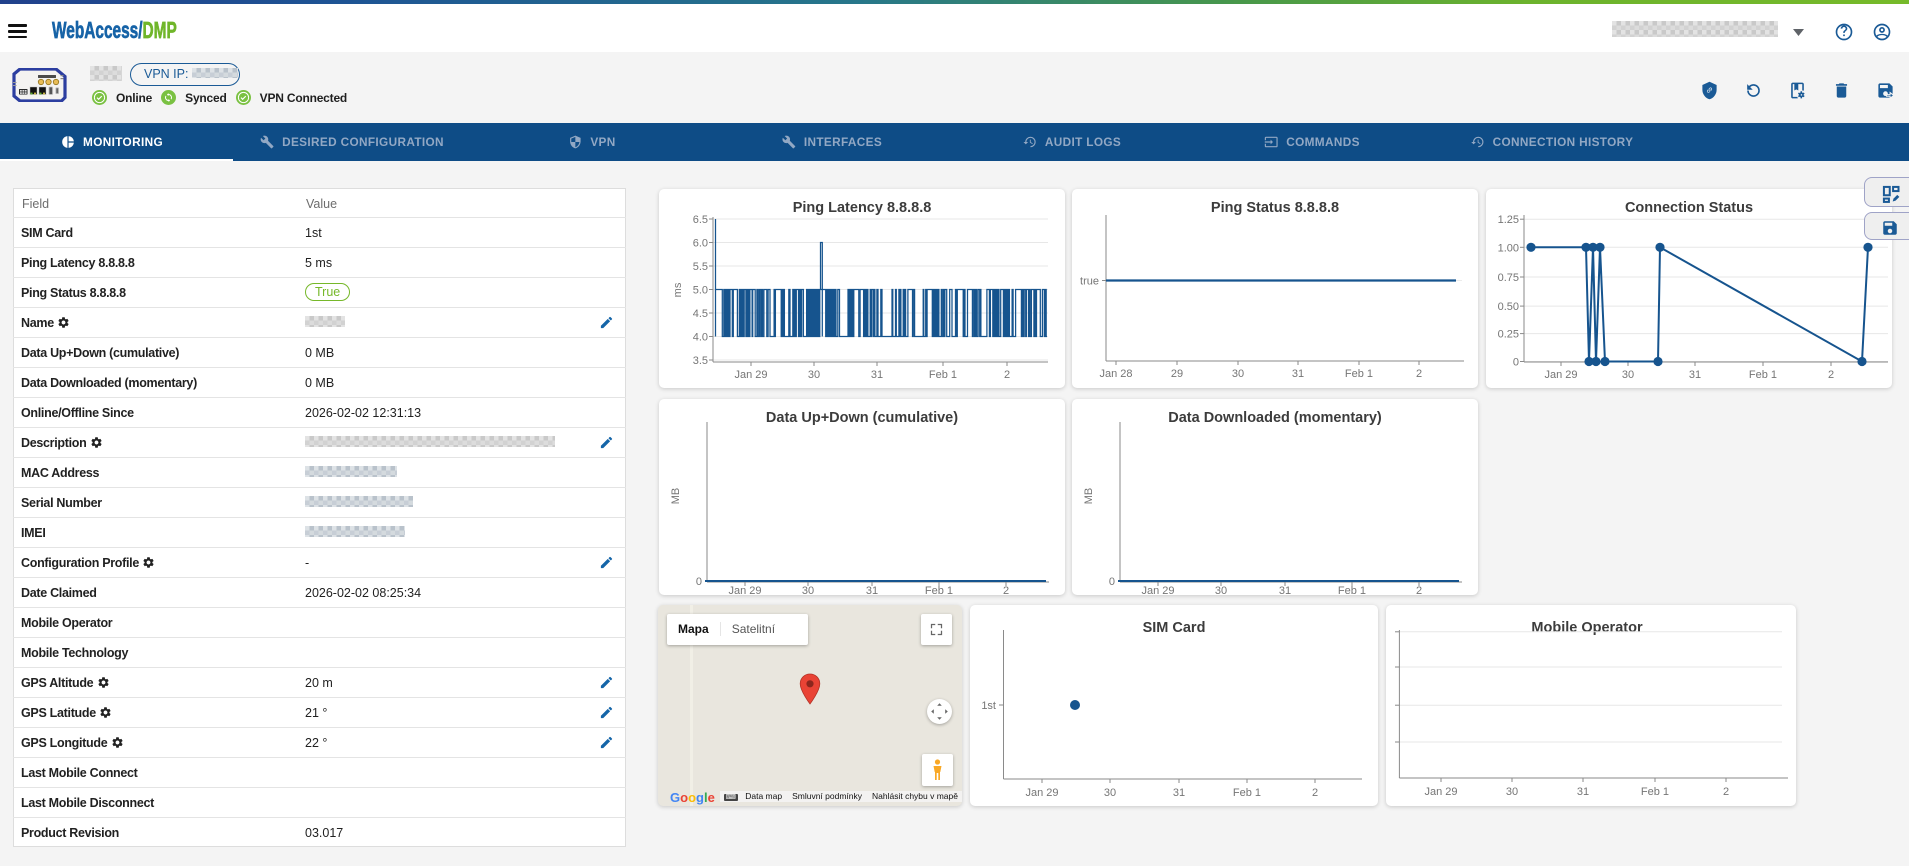  Describe the element at coordinates (678, 289) in the screenshot. I see `svg-text: ms` at that location.